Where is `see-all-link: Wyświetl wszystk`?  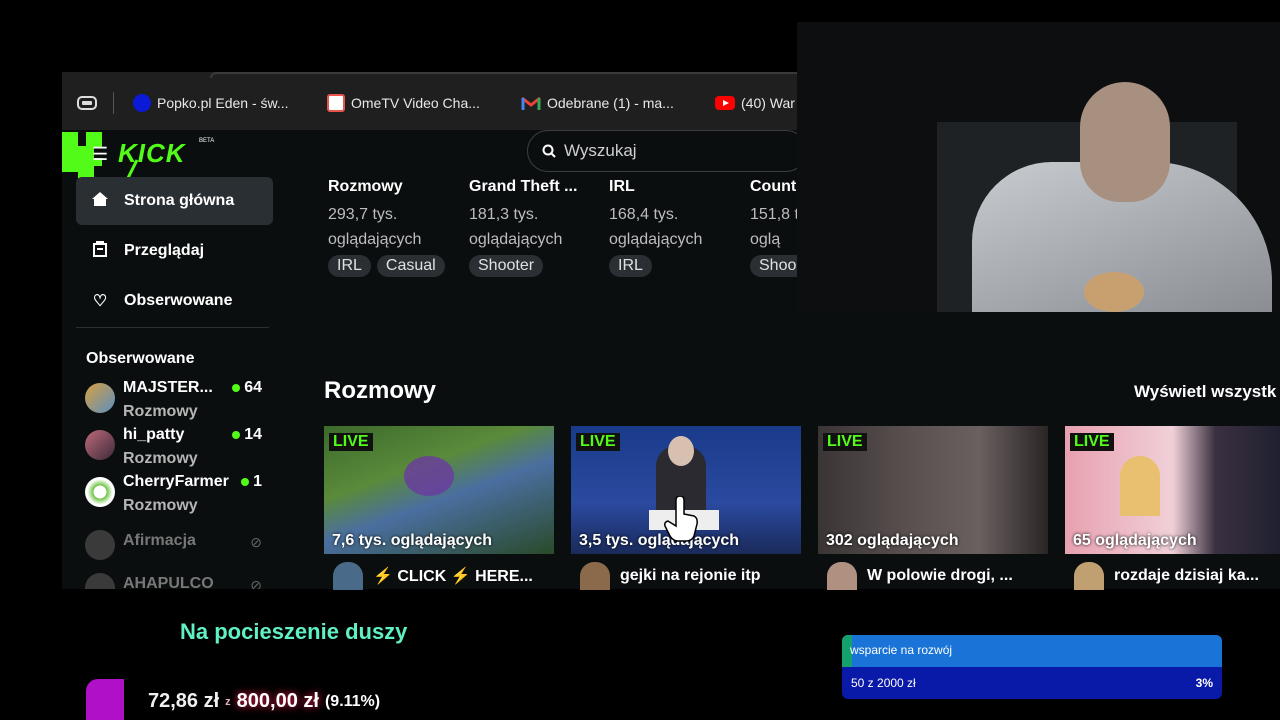
see-all-link: Wyświetl wszystk is located at coordinates (1205, 392).